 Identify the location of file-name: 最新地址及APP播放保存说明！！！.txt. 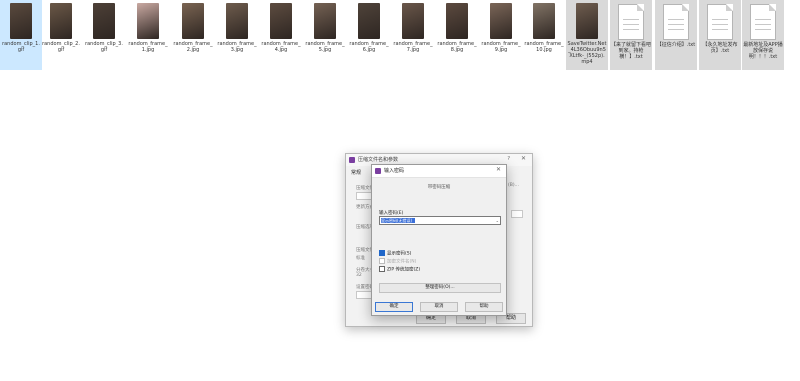
(763, 51).